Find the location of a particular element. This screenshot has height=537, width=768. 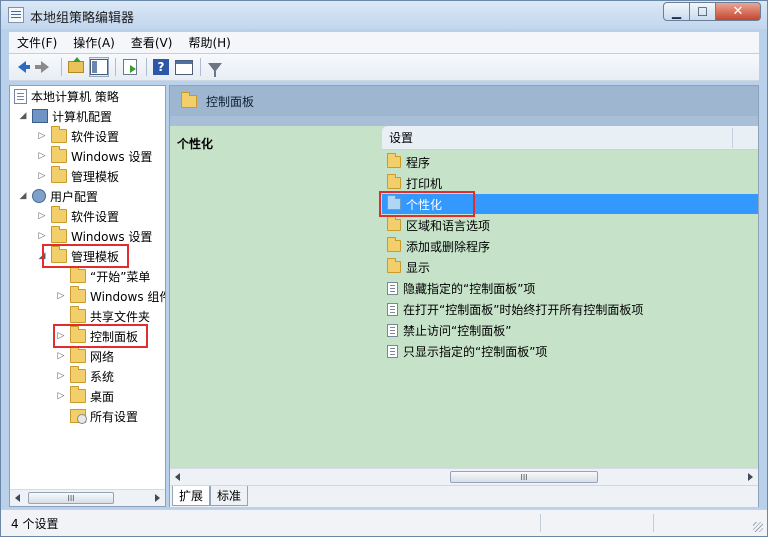

tree-item-computer-config: ◢ 计算机配置 is located at coordinates (65, 116).